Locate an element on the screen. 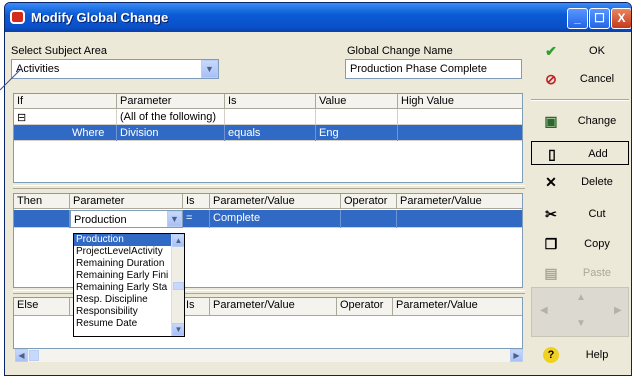 The width and height of the screenshot is (632, 376). move-arrows-panel: ▲ ▼ ◀ ▶ is located at coordinates (580, 312).